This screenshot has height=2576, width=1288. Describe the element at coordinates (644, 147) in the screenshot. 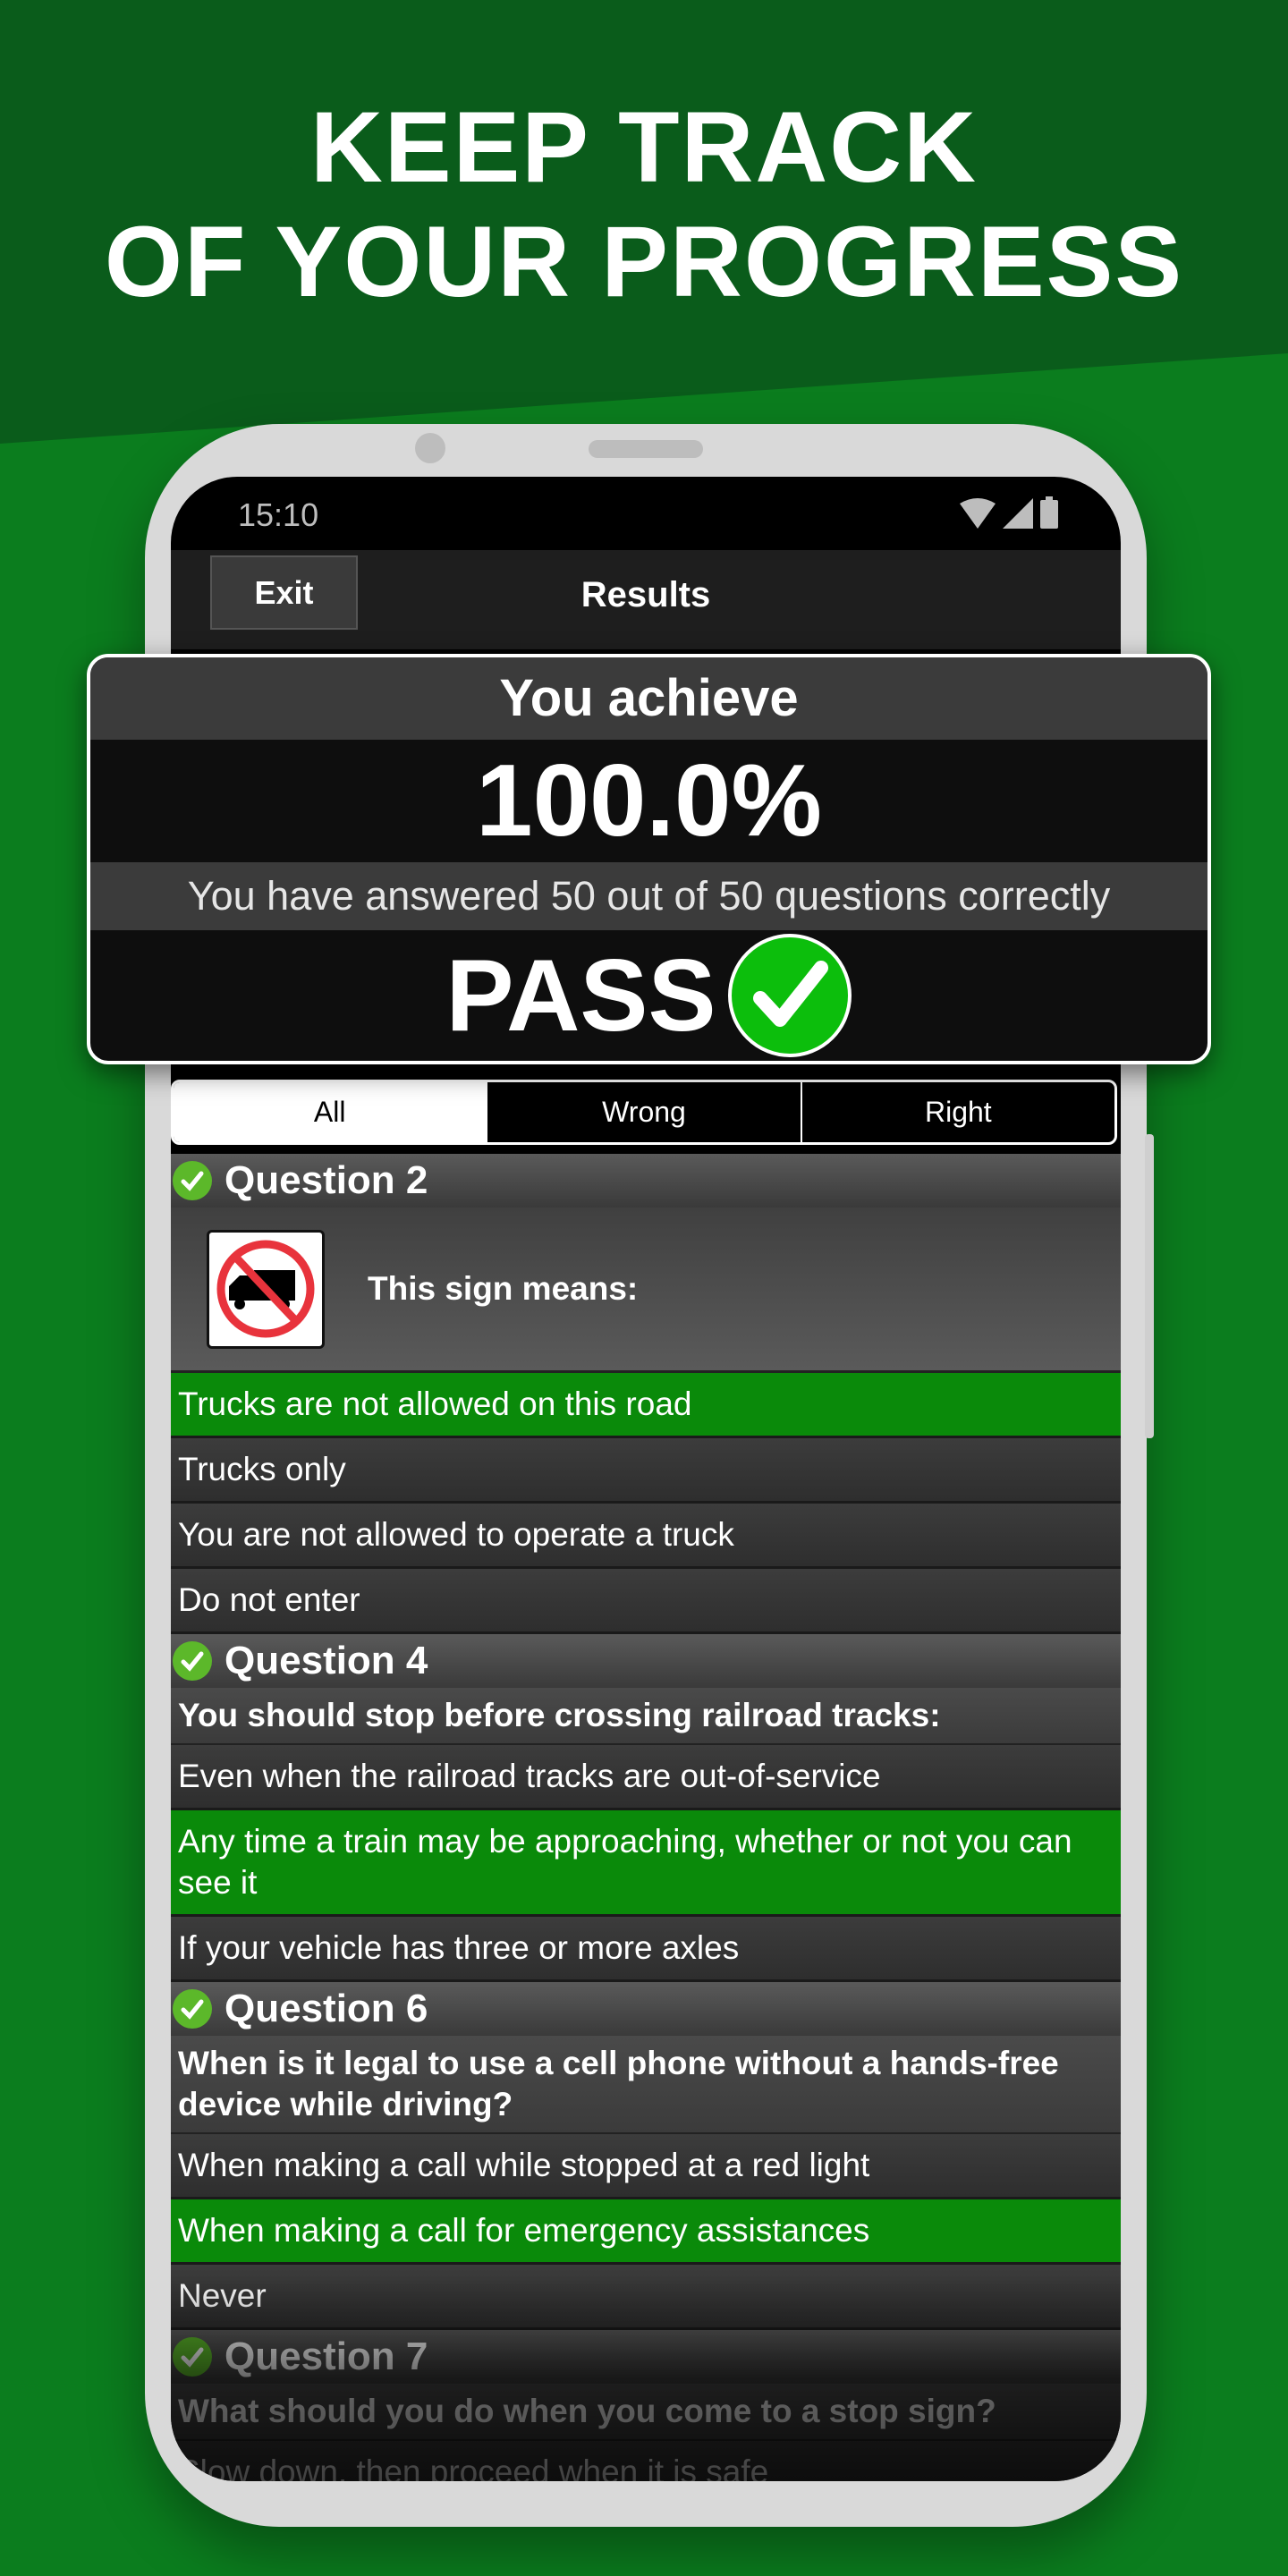

I see `promo-headline-1: KEEP TRACK` at that location.